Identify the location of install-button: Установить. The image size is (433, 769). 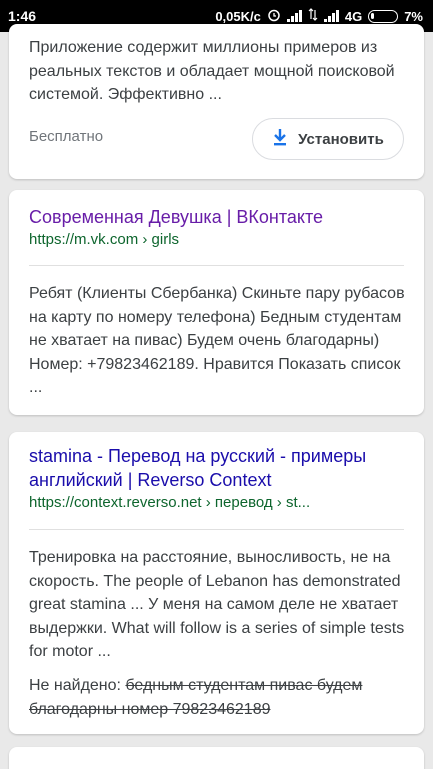
(328, 139).